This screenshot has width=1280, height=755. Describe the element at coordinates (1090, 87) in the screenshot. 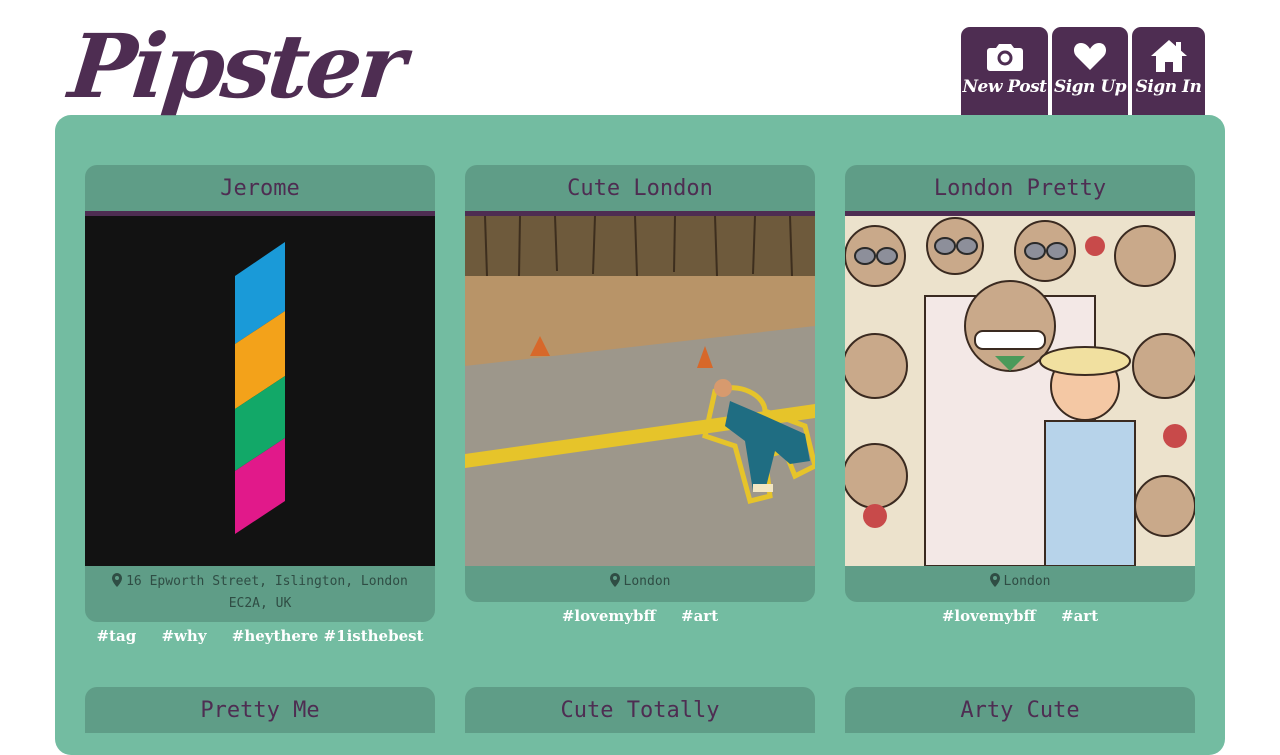

I see `sign-up-label: Sign Up` at that location.